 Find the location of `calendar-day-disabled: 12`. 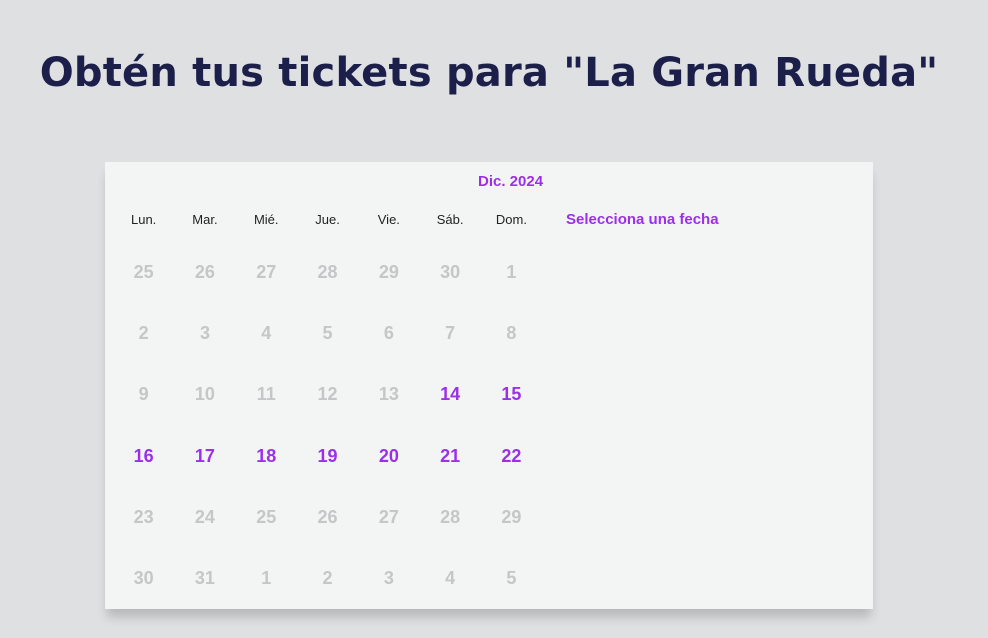

calendar-day-disabled: 12 is located at coordinates (327, 394).